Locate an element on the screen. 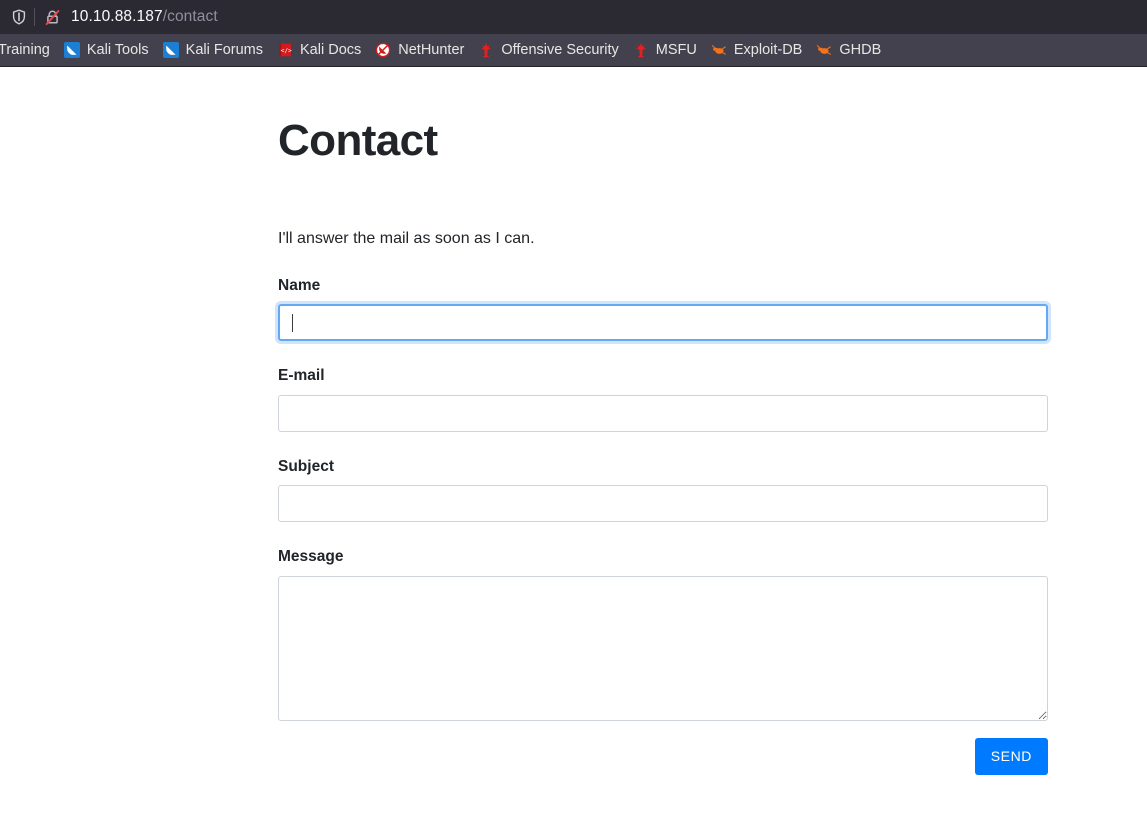 This screenshot has width=1147, height=823. bookmark-training: Training is located at coordinates (28, 50).